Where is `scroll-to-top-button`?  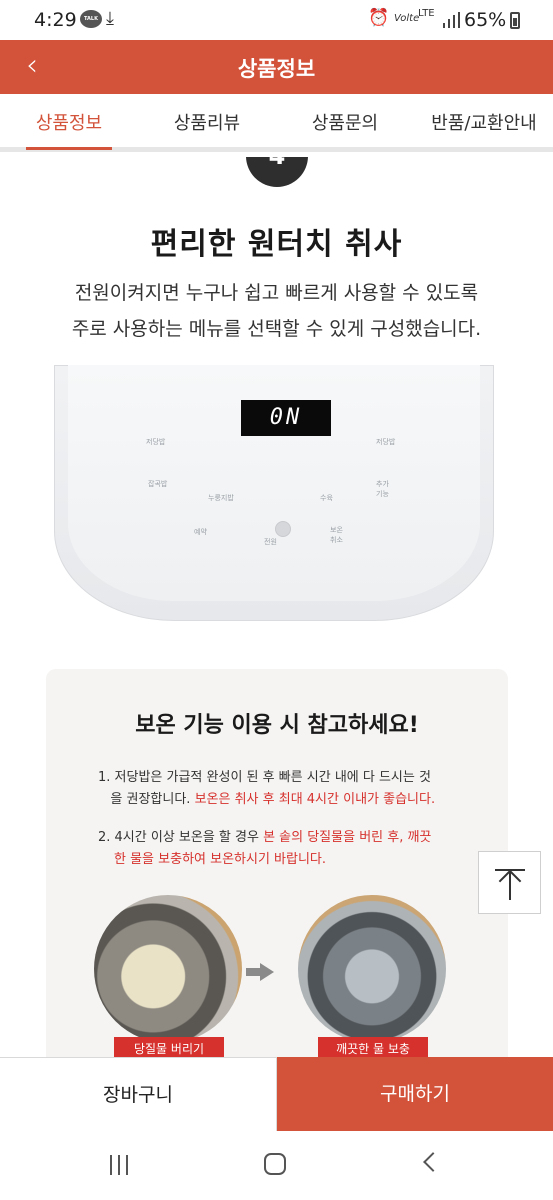 scroll-to-top-button is located at coordinates (509, 882).